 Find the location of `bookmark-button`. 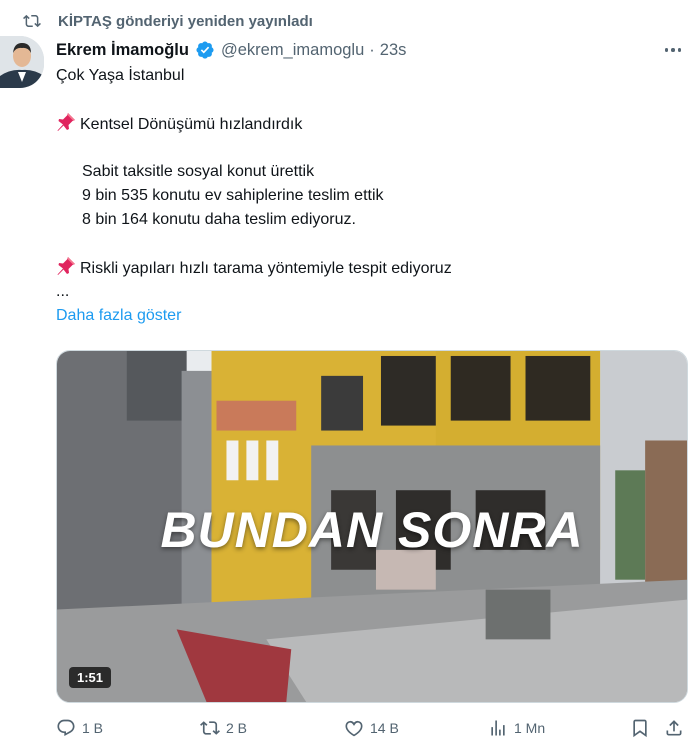

bookmark-button is located at coordinates (643, 728).